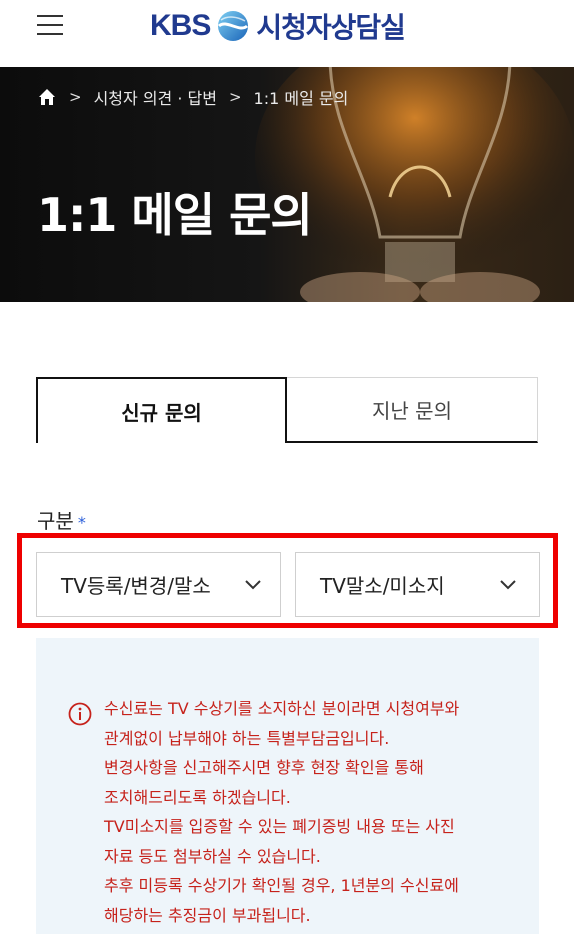 Image resolution: width=574 pixels, height=934 pixels. I want to click on home-icon, so click(47, 97).